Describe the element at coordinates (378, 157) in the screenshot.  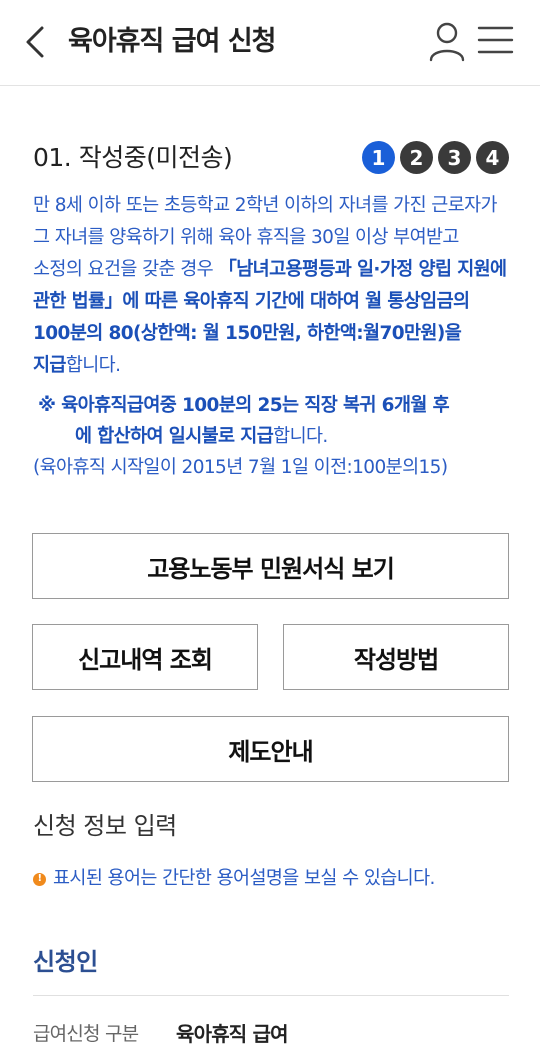
I see `step-1: 1` at that location.